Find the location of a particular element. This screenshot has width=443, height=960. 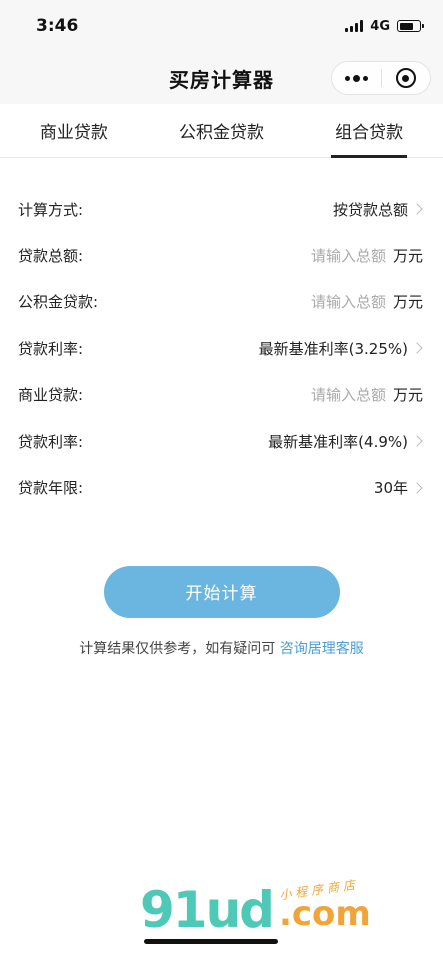

provident-loan-label: 公积金贷款: is located at coordinates (58, 302).